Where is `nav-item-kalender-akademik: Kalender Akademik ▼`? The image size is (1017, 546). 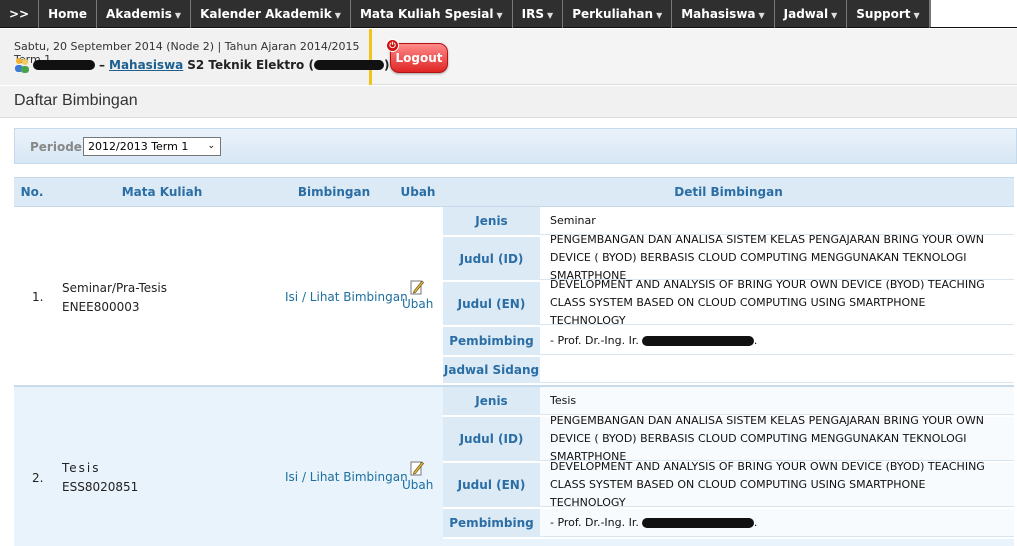 nav-item-kalender-akademik: Kalender Akademik ▼ is located at coordinates (271, 14).